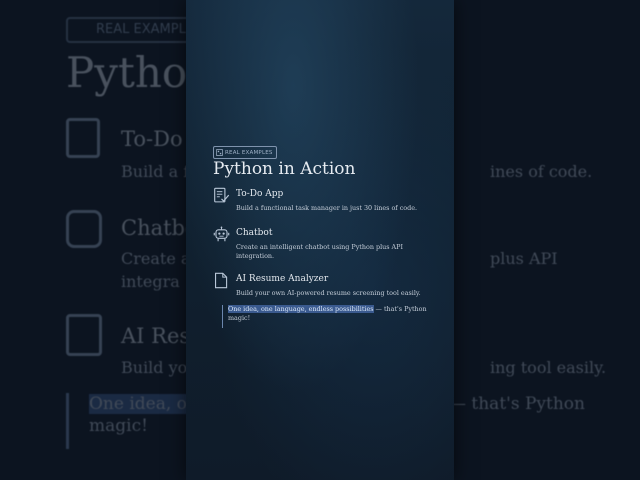  I want to click on item-title: To-Do App, so click(260, 194).